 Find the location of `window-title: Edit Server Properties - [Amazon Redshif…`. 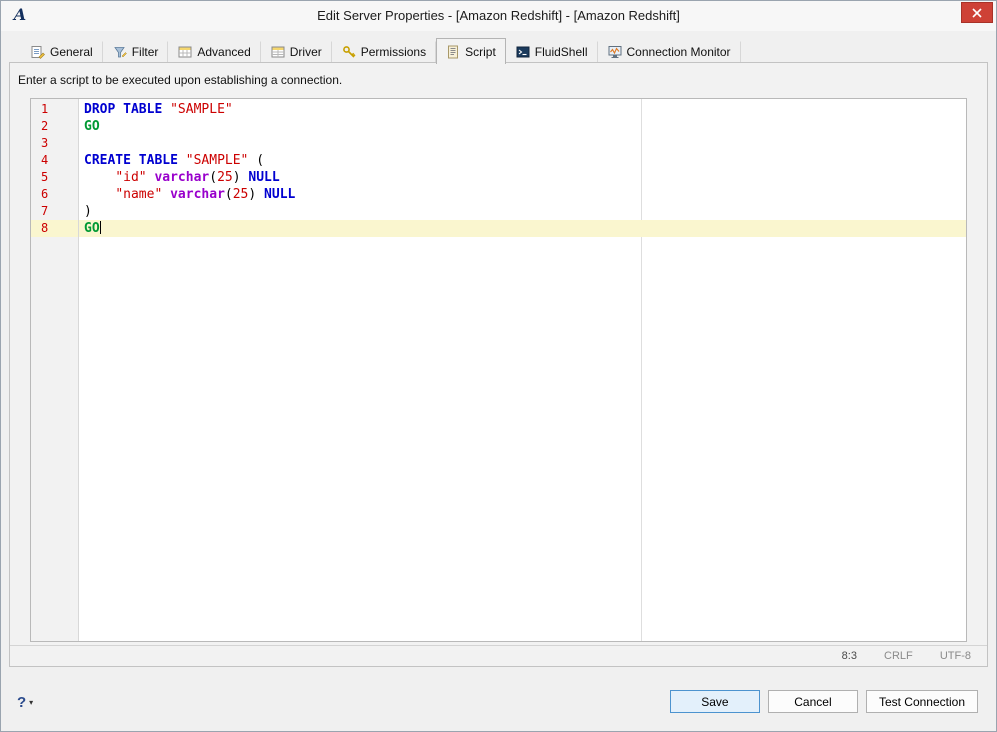

window-title: Edit Server Properties - [Amazon Redshif… is located at coordinates (498, 15).